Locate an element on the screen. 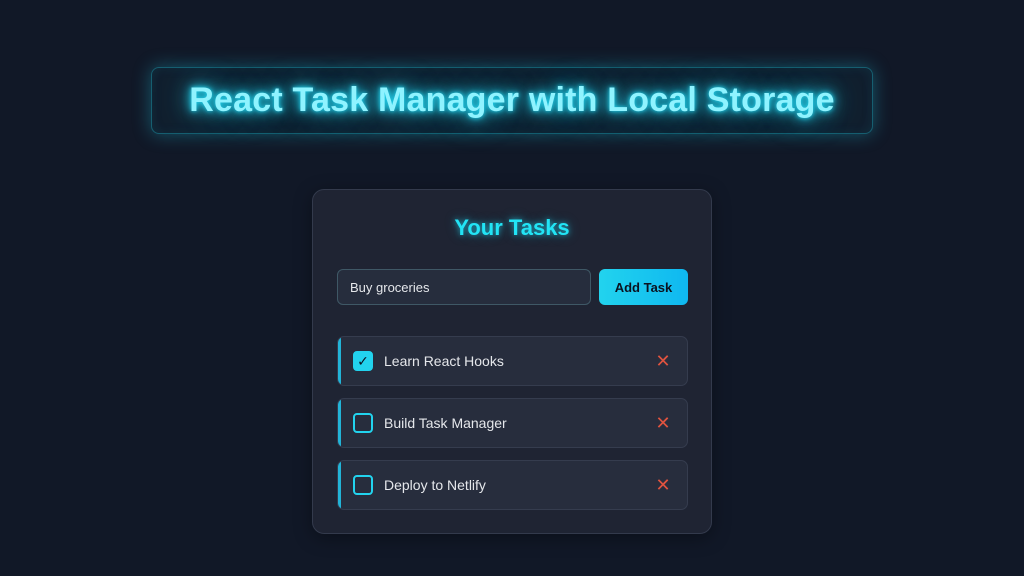 This screenshot has height=576, width=1024. checkmark-icon: ✓ is located at coordinates (363, 360).